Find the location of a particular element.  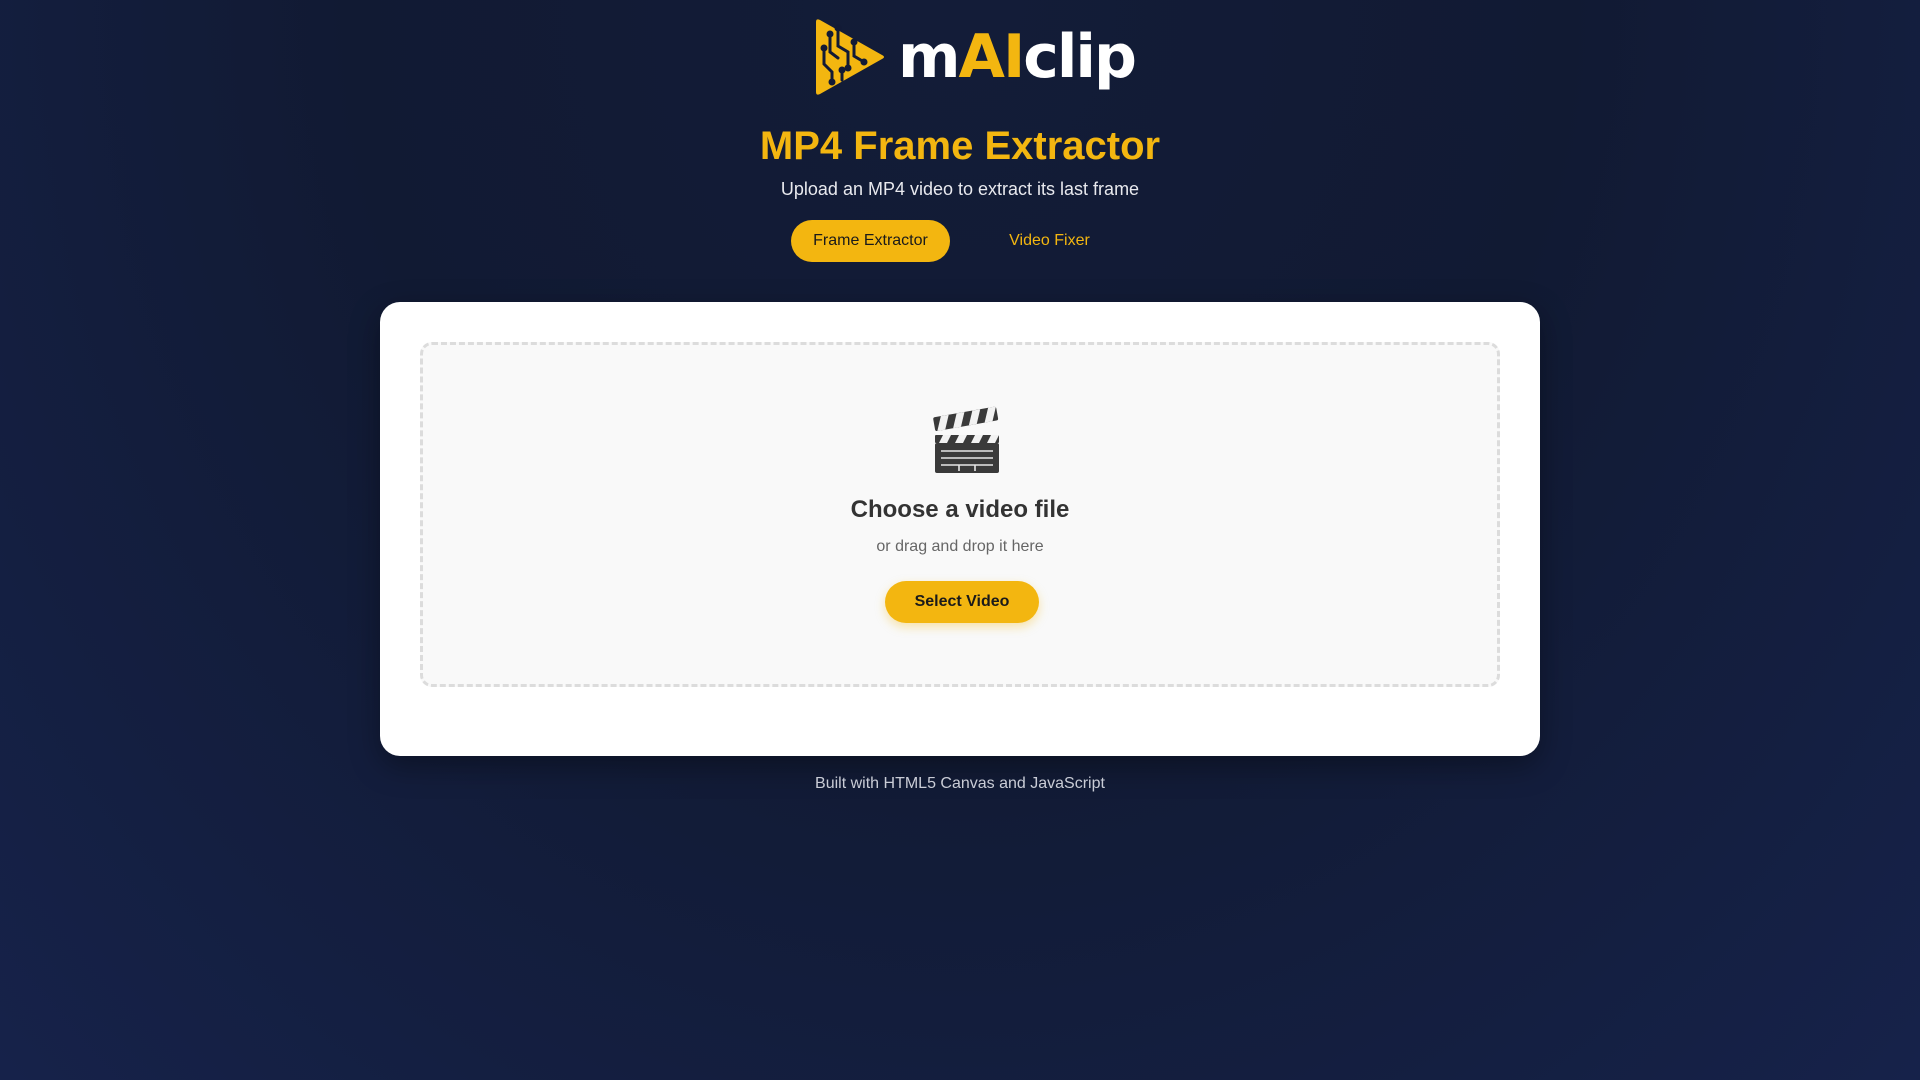

brand-logo: mAIclip is located at coordinates (972, 57).